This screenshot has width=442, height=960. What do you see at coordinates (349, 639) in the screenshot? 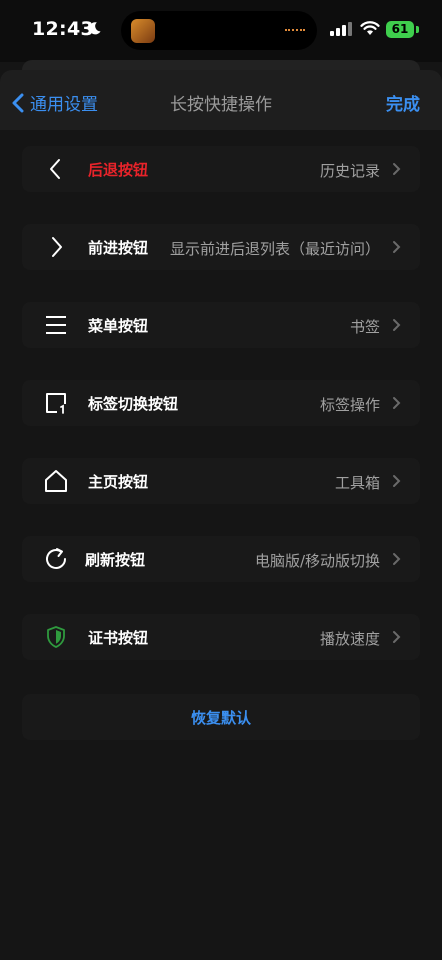
I see `row-value: 播放速度` at bounding box center [349, 639].